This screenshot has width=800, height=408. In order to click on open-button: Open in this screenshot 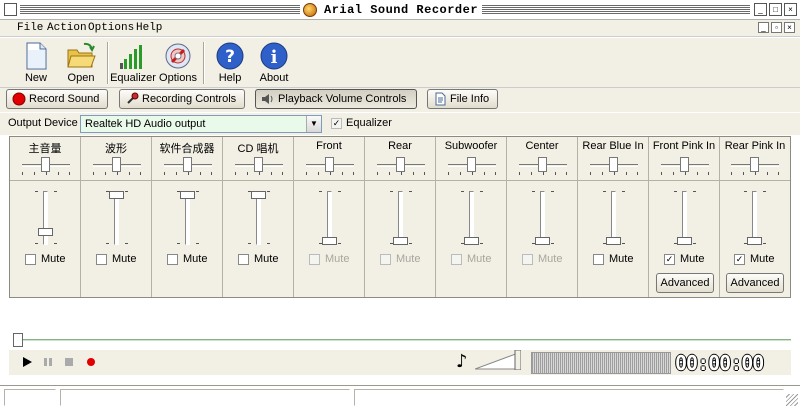, I will do `click(81, 63)`.